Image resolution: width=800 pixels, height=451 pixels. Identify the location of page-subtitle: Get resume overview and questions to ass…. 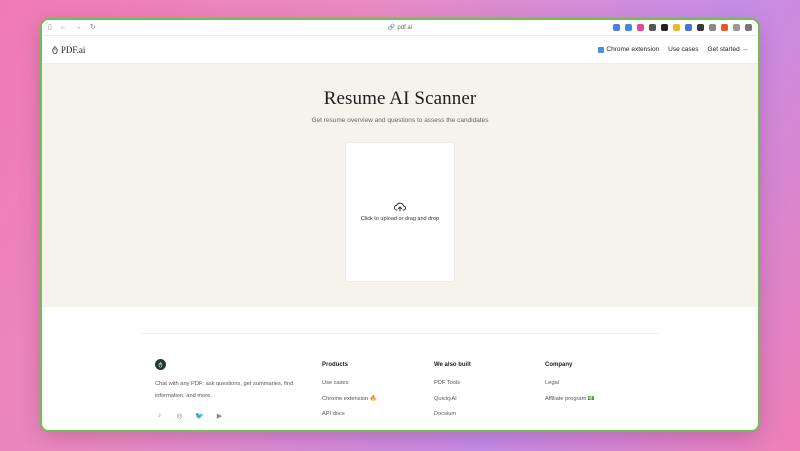
(400, 120).